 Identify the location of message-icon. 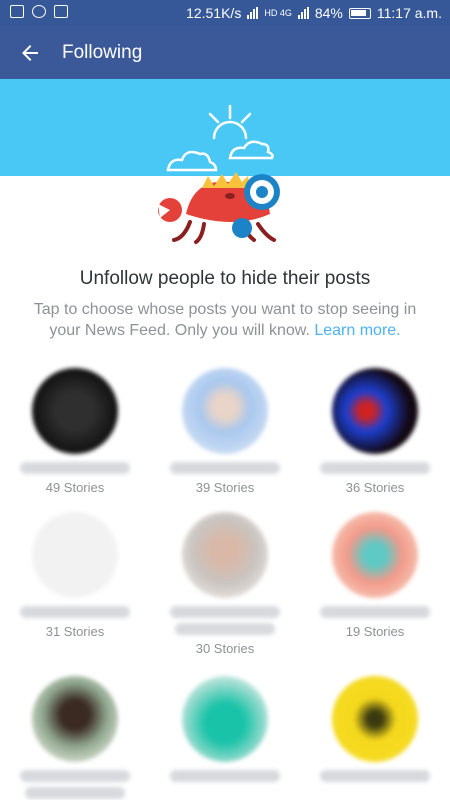
(17, 11).